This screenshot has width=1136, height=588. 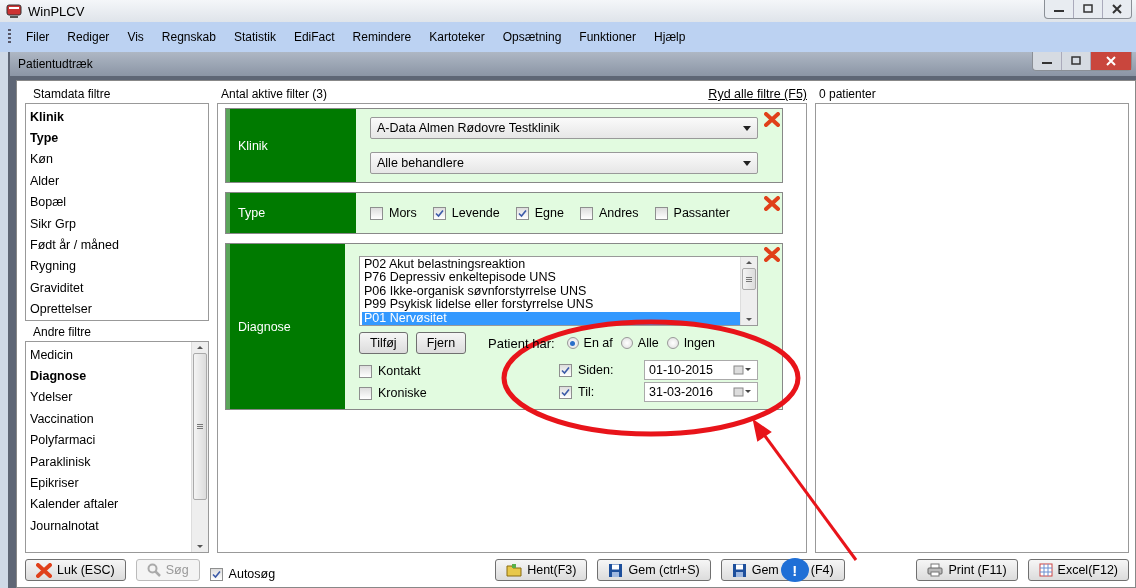 What do you see at coordinates (596, 370) in the screenshot?
I see `checkbox-label: Siden:` at bounding box center [596, 370].